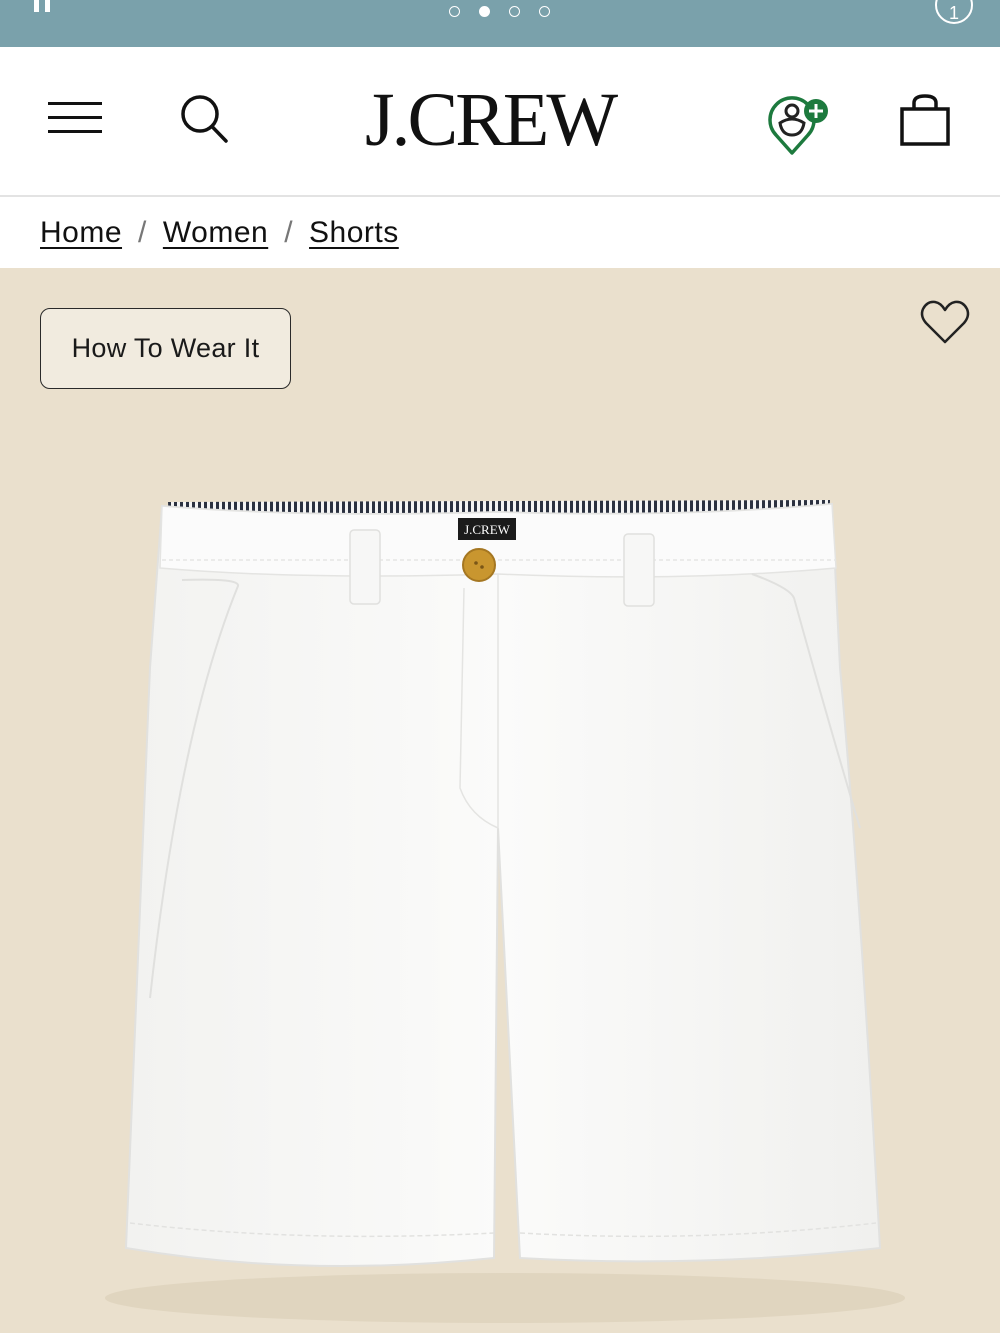 Image resolution: width=1000 pixels, height=1333 pixels. I want to click on promo-banner: 1, so click(500, 23).